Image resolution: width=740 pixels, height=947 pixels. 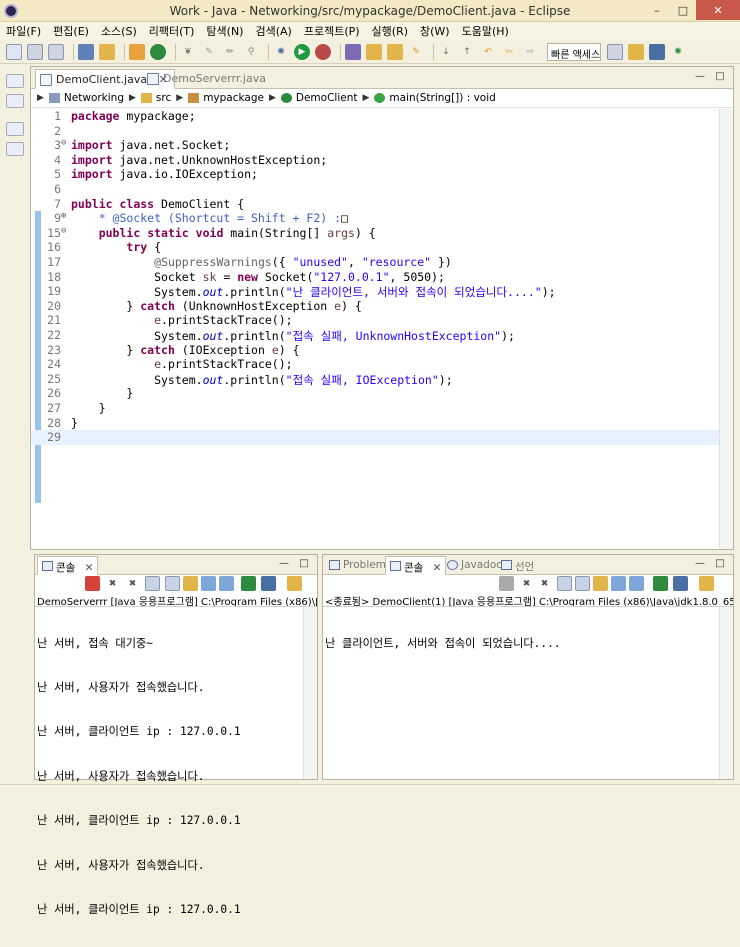 What do you see at coordinates (71, 31) in the screenshot?
I see `menu-edit: 편집(E)` at bounding box center [71, 31].